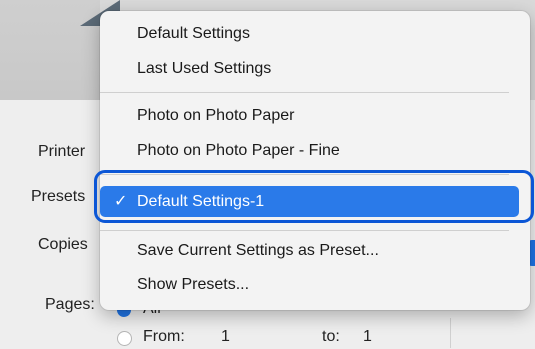 Image resolution: width=535 pixels, height=349 pixels. Describe the element at coordinates (164, 336) in the screenshot. I see `pages-from-label: From:` at that location.